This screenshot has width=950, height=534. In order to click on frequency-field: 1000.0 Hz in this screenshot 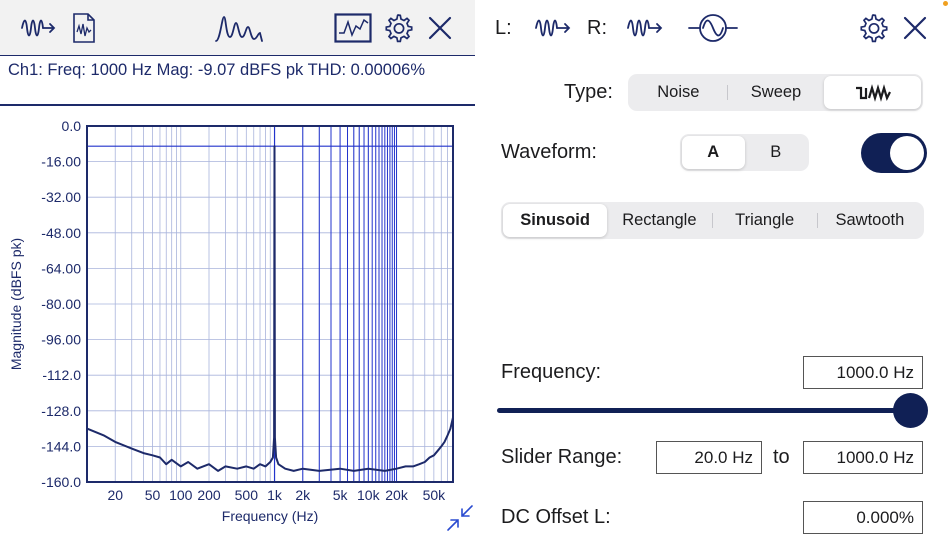, I will do `click(863, 372)`.